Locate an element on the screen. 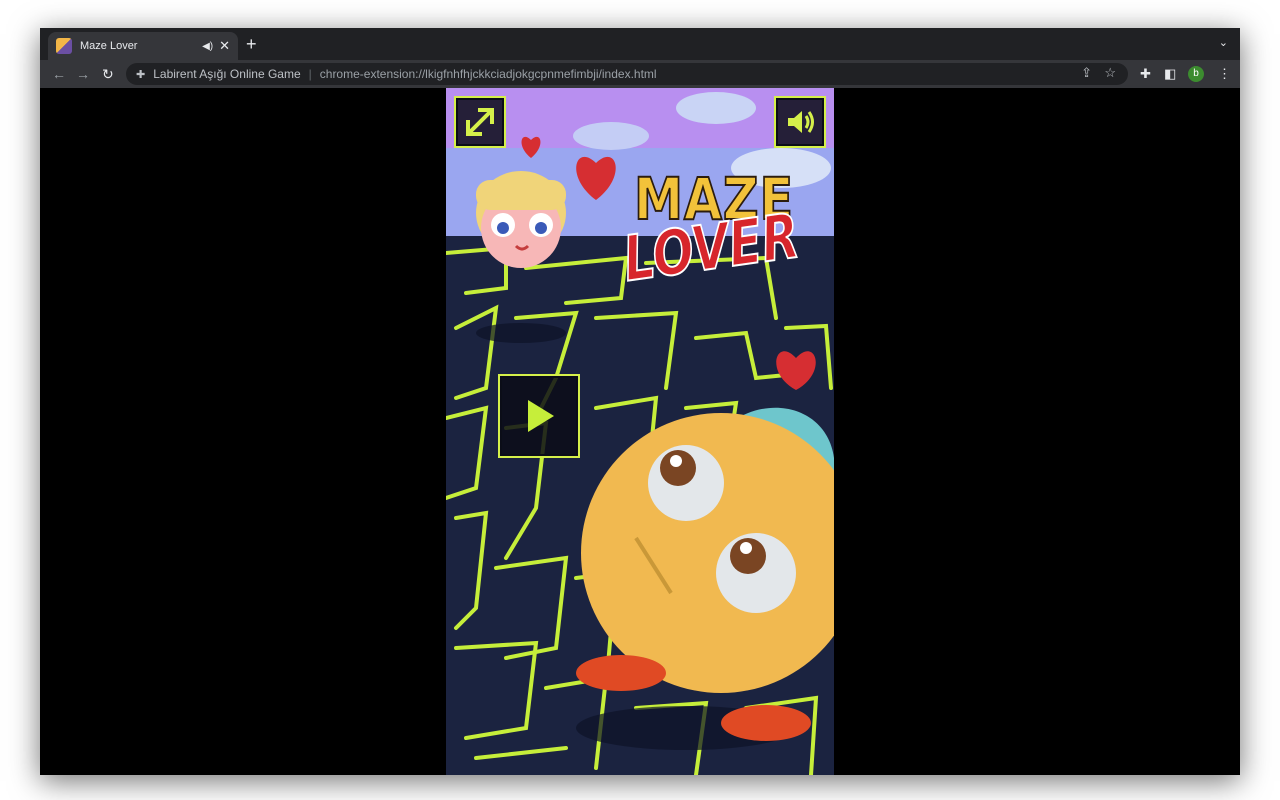 The image size is (1280, 800). favicon-icon is located at coordinates (64, 46).